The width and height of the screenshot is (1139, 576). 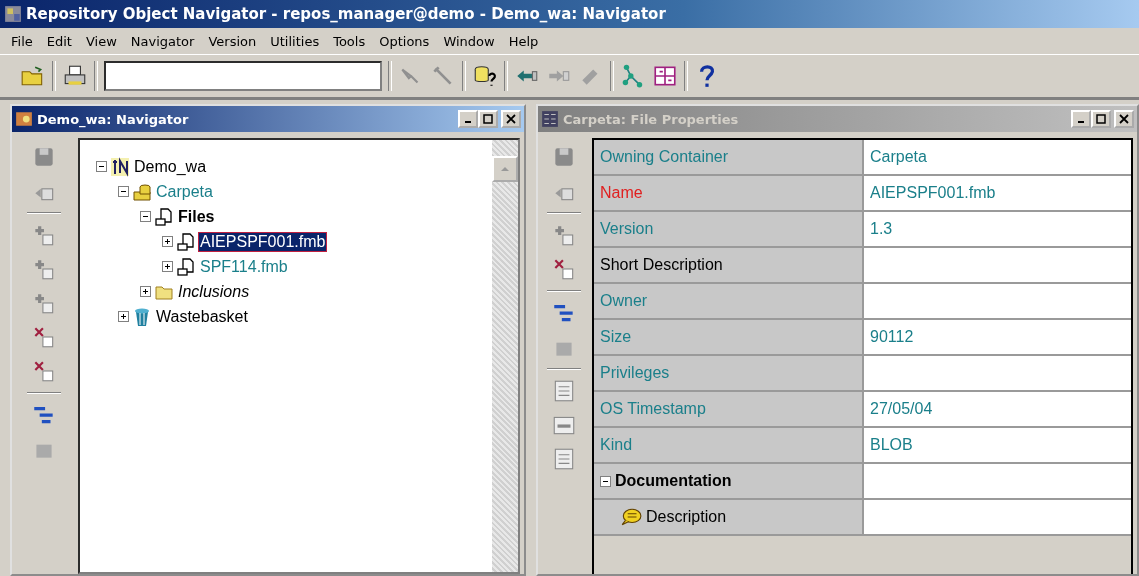 I want to click on property-label: Owner, so click(x=624, y=301).